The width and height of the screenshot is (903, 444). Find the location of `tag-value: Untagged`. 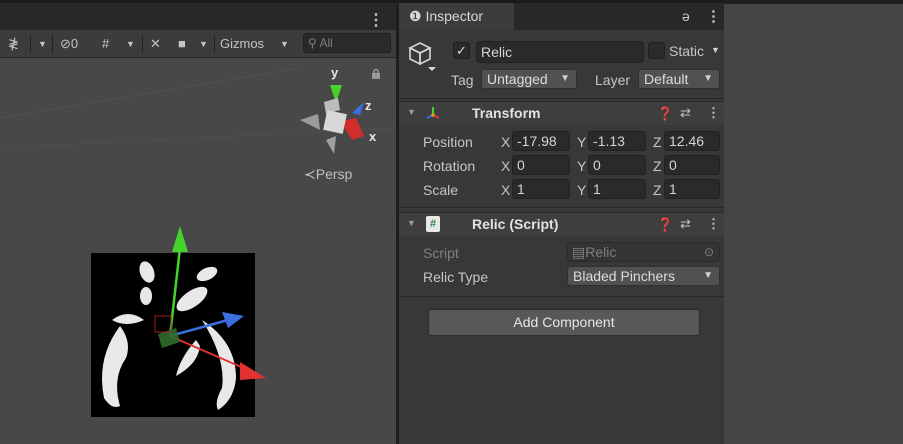

tag-value: Untagged is located at coordinates (517, 79).